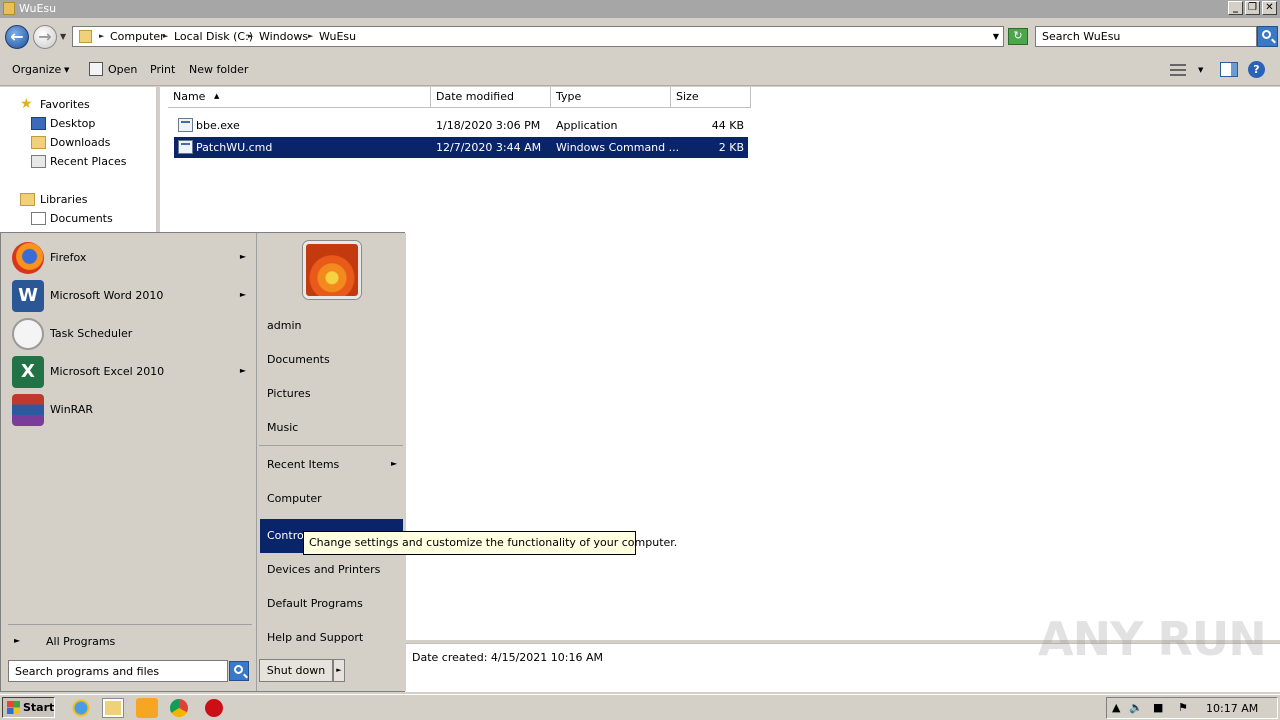 This screenshot has width=1280, height=720. Describe the element at coordinates (1235, 8) in the screenshot. I see `minimize-button: _` at that location.